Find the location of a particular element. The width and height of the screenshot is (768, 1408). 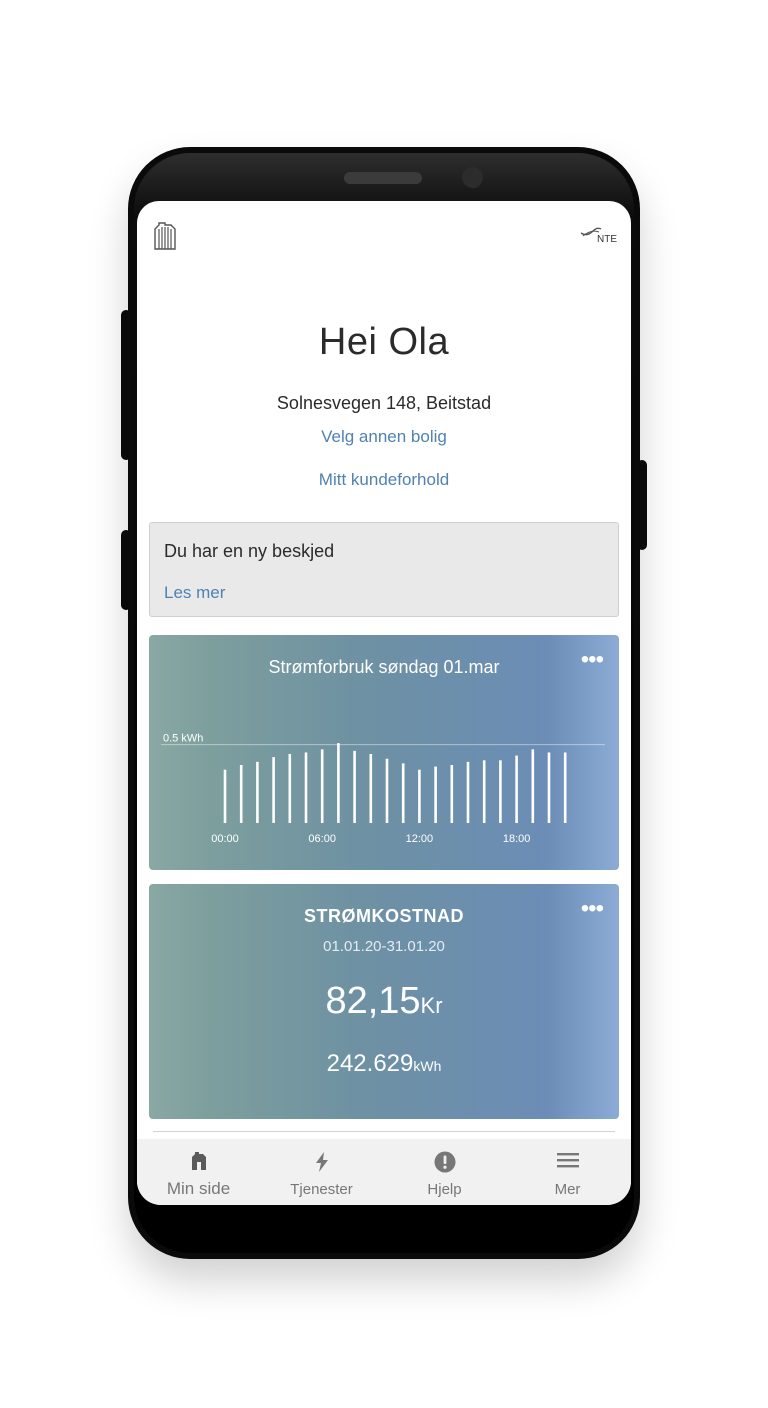

reference-line-label: 0.5 kWh is located at coordinates (183, 739).